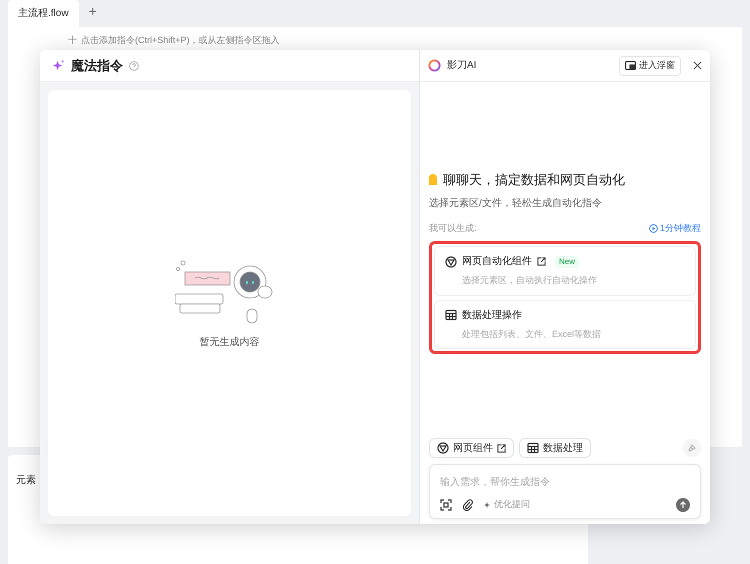 This screenshot has width=750, height=564. Describe the element at coordinates (180, 40) in the screenshot. I see `canvas-hint: 点击添加指令(Ctrl+Shift+P)，或从左侧指令区拖入` at that location.